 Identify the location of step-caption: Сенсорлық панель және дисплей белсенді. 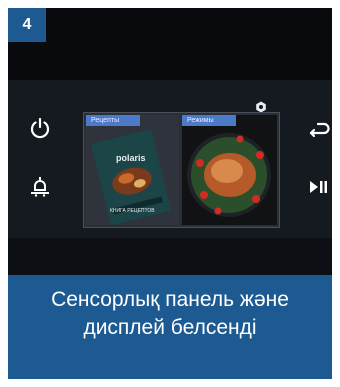
(170, 314).